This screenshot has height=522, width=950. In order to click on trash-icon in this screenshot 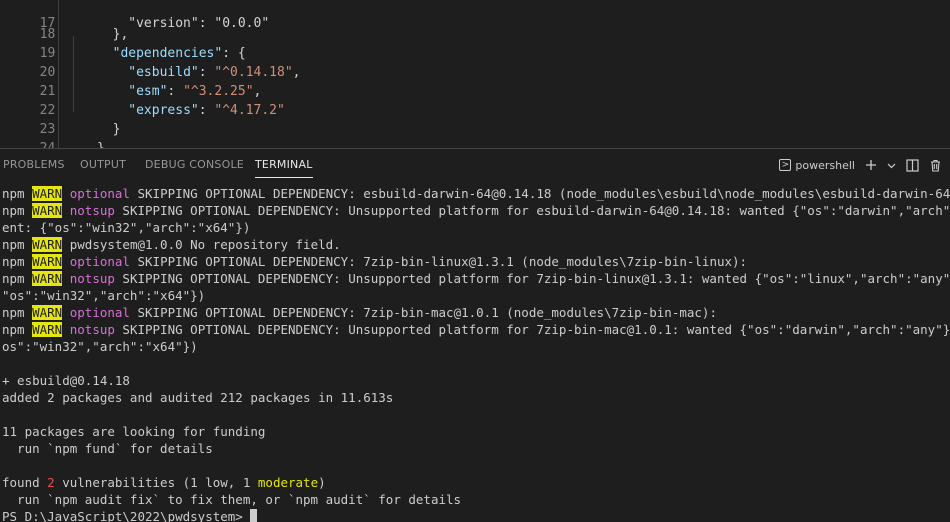, I will do `click(935, 165)`.